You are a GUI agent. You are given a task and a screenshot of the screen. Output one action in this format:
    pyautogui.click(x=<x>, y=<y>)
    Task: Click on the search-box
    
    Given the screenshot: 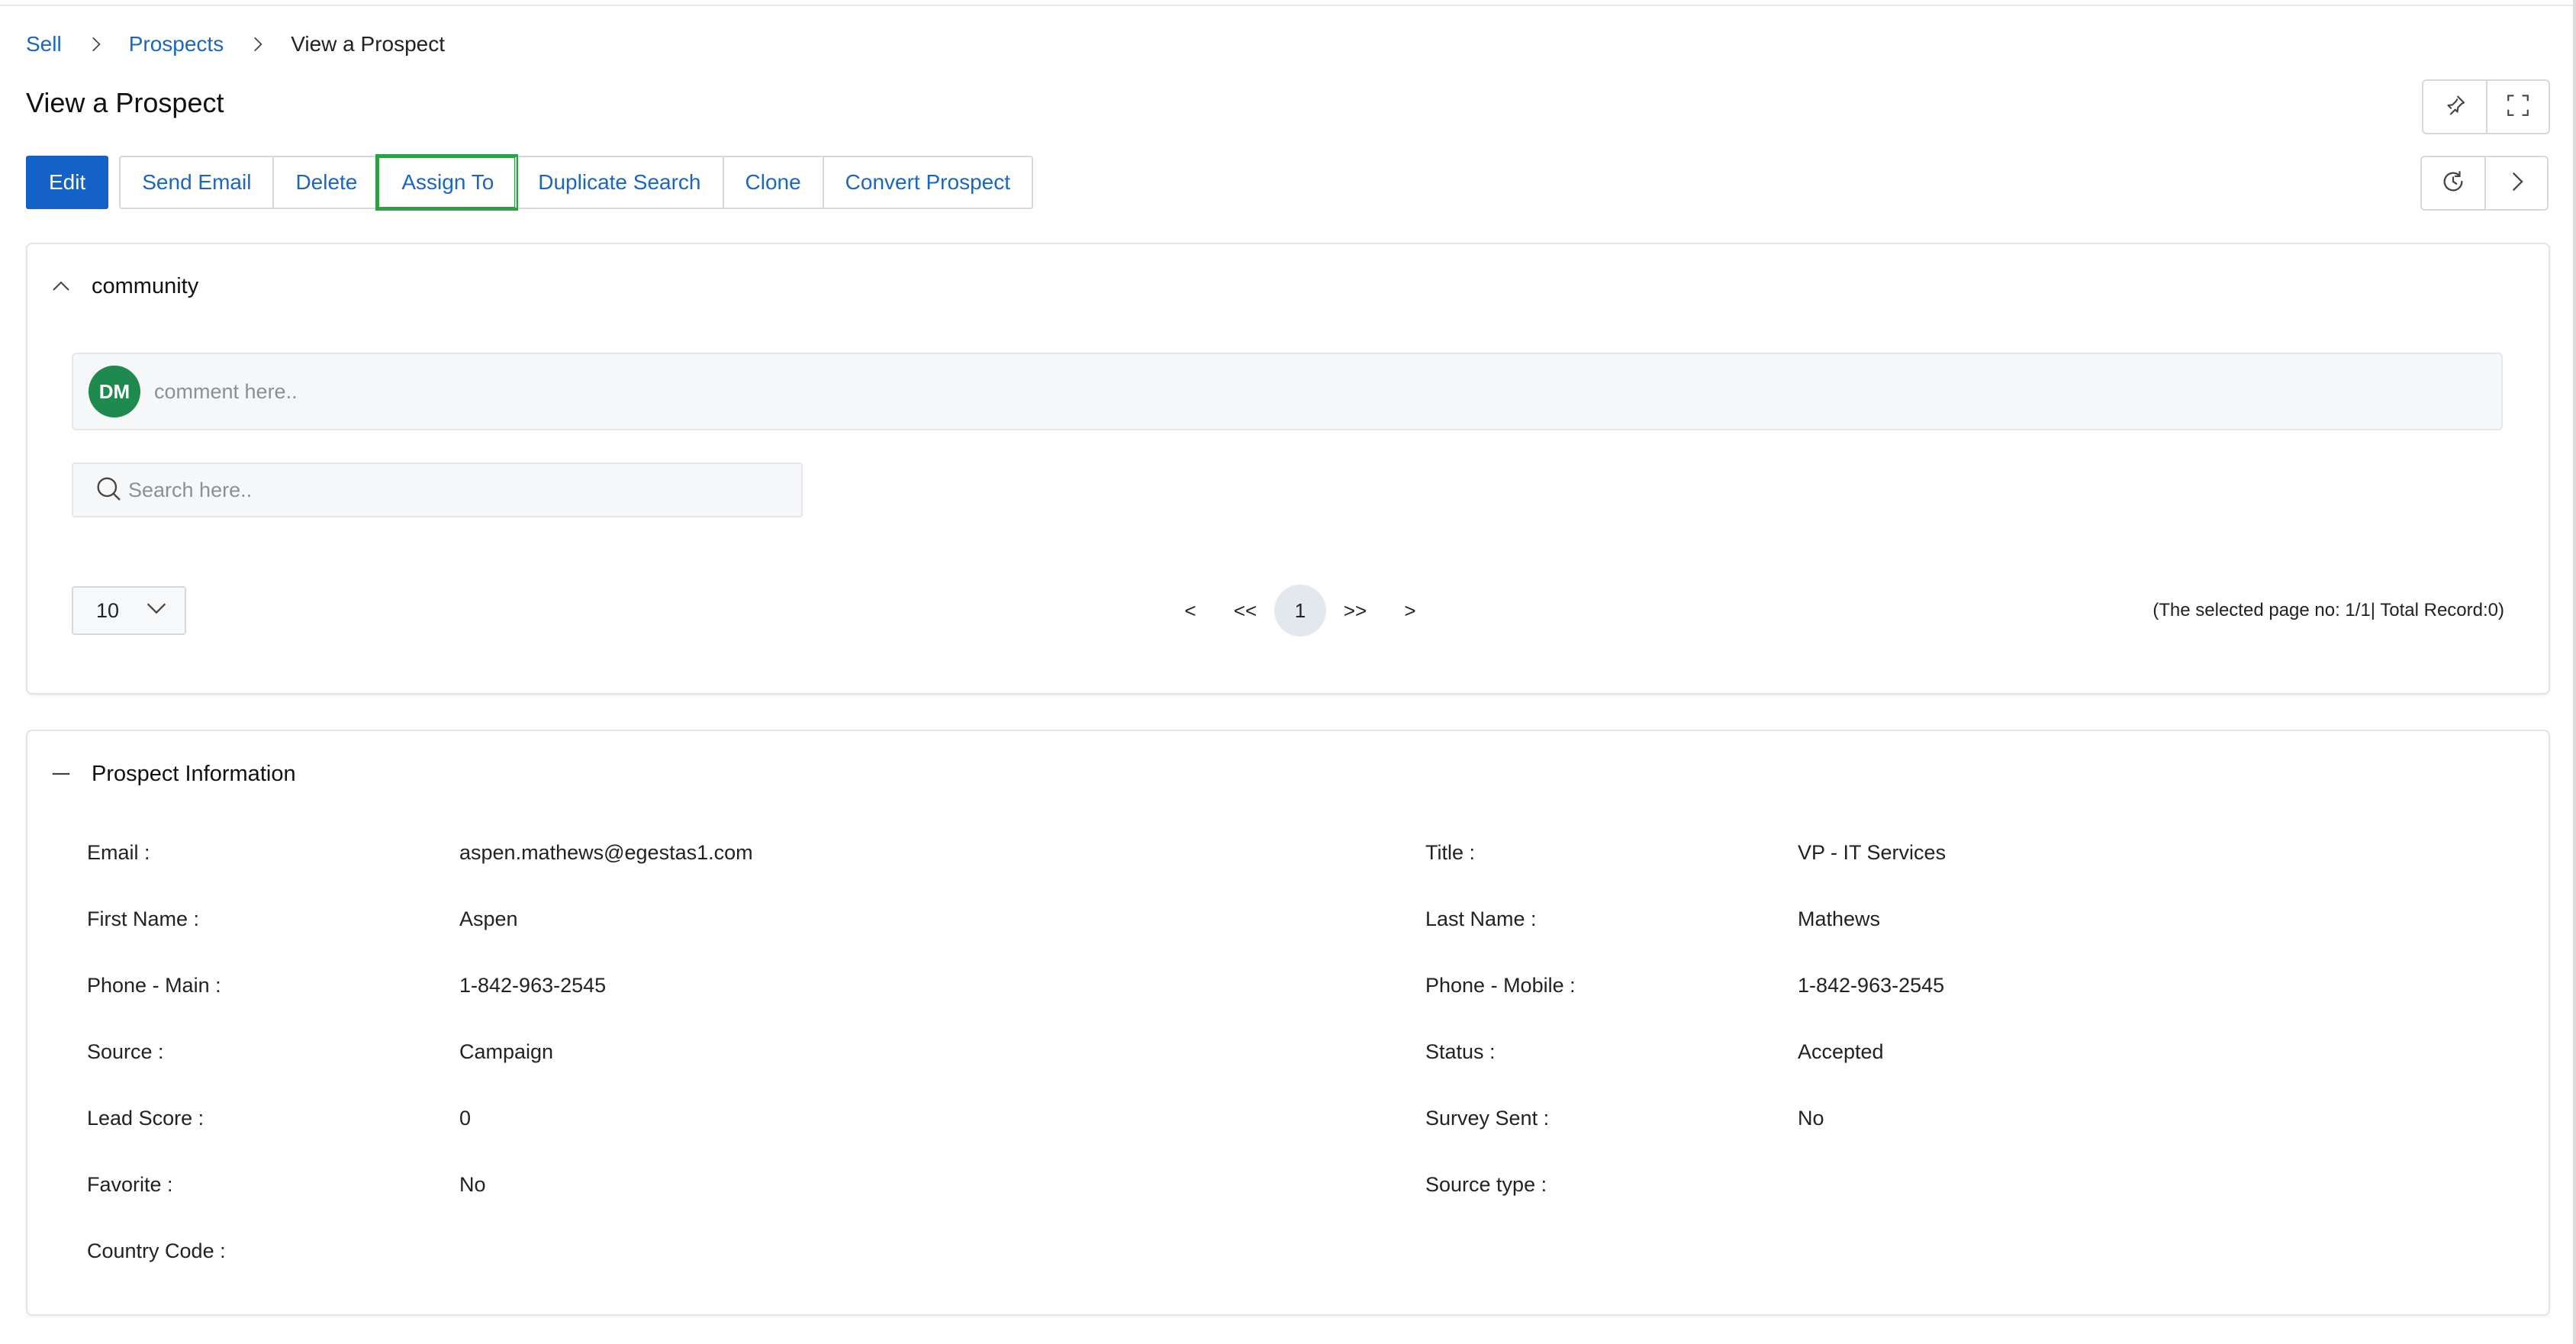 What is the action you would take?
    pyautogui.click(x=437, y=490)
    